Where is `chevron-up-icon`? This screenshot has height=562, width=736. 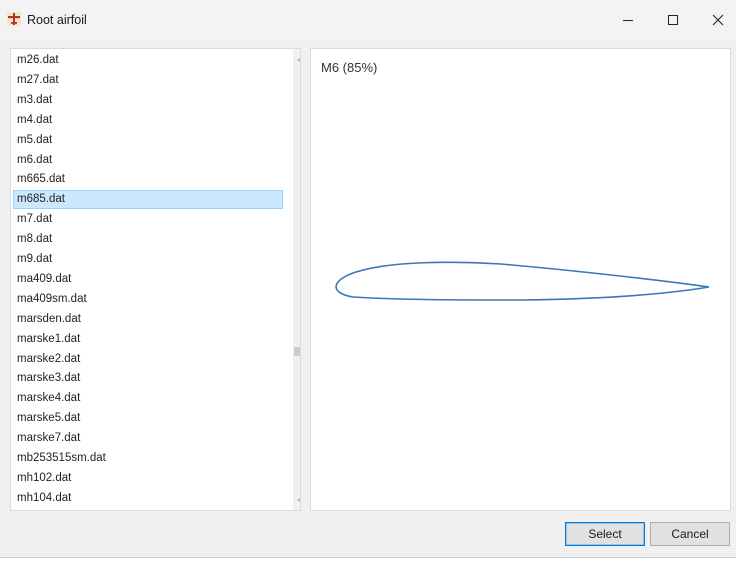 chevron-up-icon is located at coordinates (298, 60).